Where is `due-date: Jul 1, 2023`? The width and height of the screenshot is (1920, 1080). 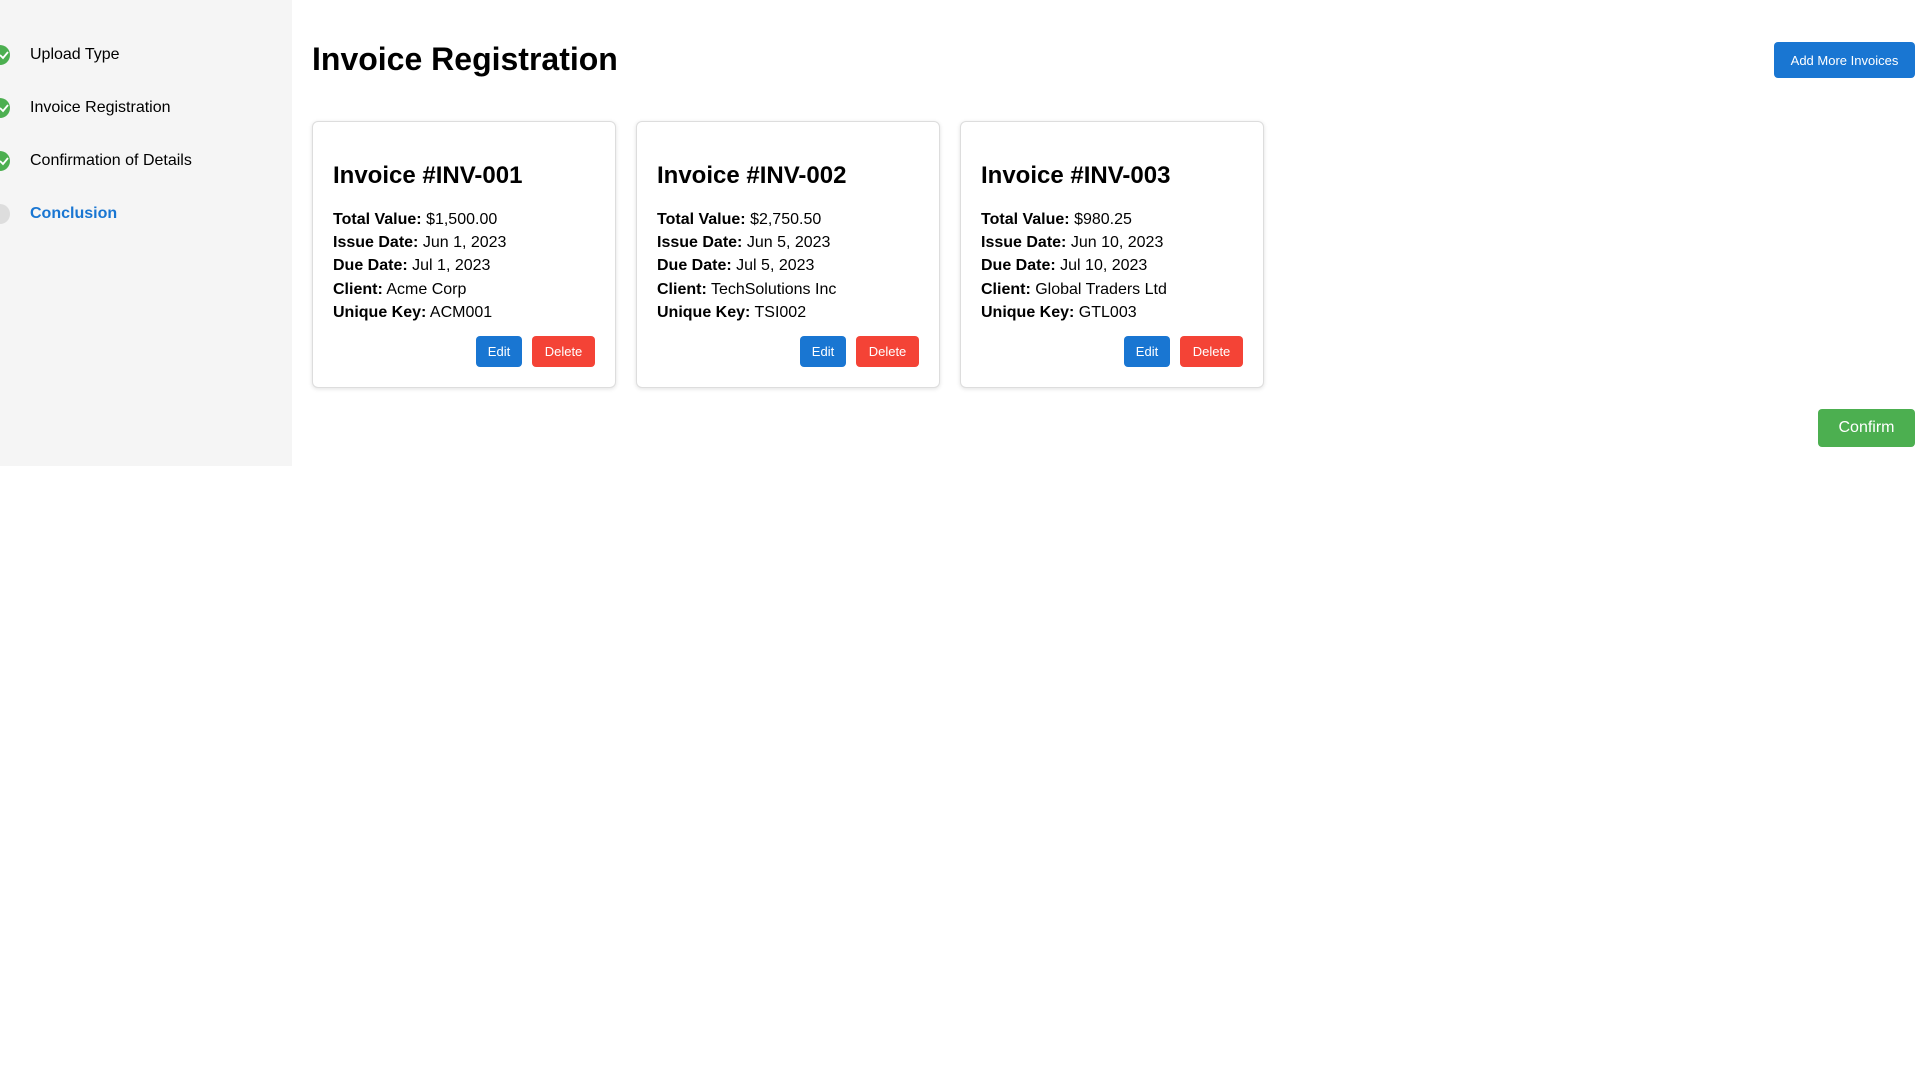 due-date: Jul 1, 2023 is located at coordinates (451, 266).